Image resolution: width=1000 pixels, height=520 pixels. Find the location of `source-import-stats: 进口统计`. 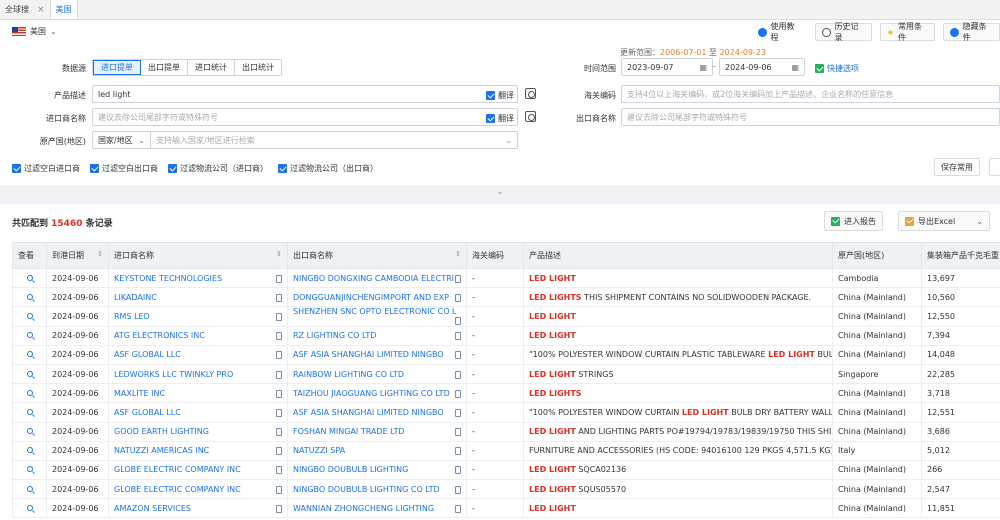

source-import-stats: 进口统计 is located at coordinates (211, 67).